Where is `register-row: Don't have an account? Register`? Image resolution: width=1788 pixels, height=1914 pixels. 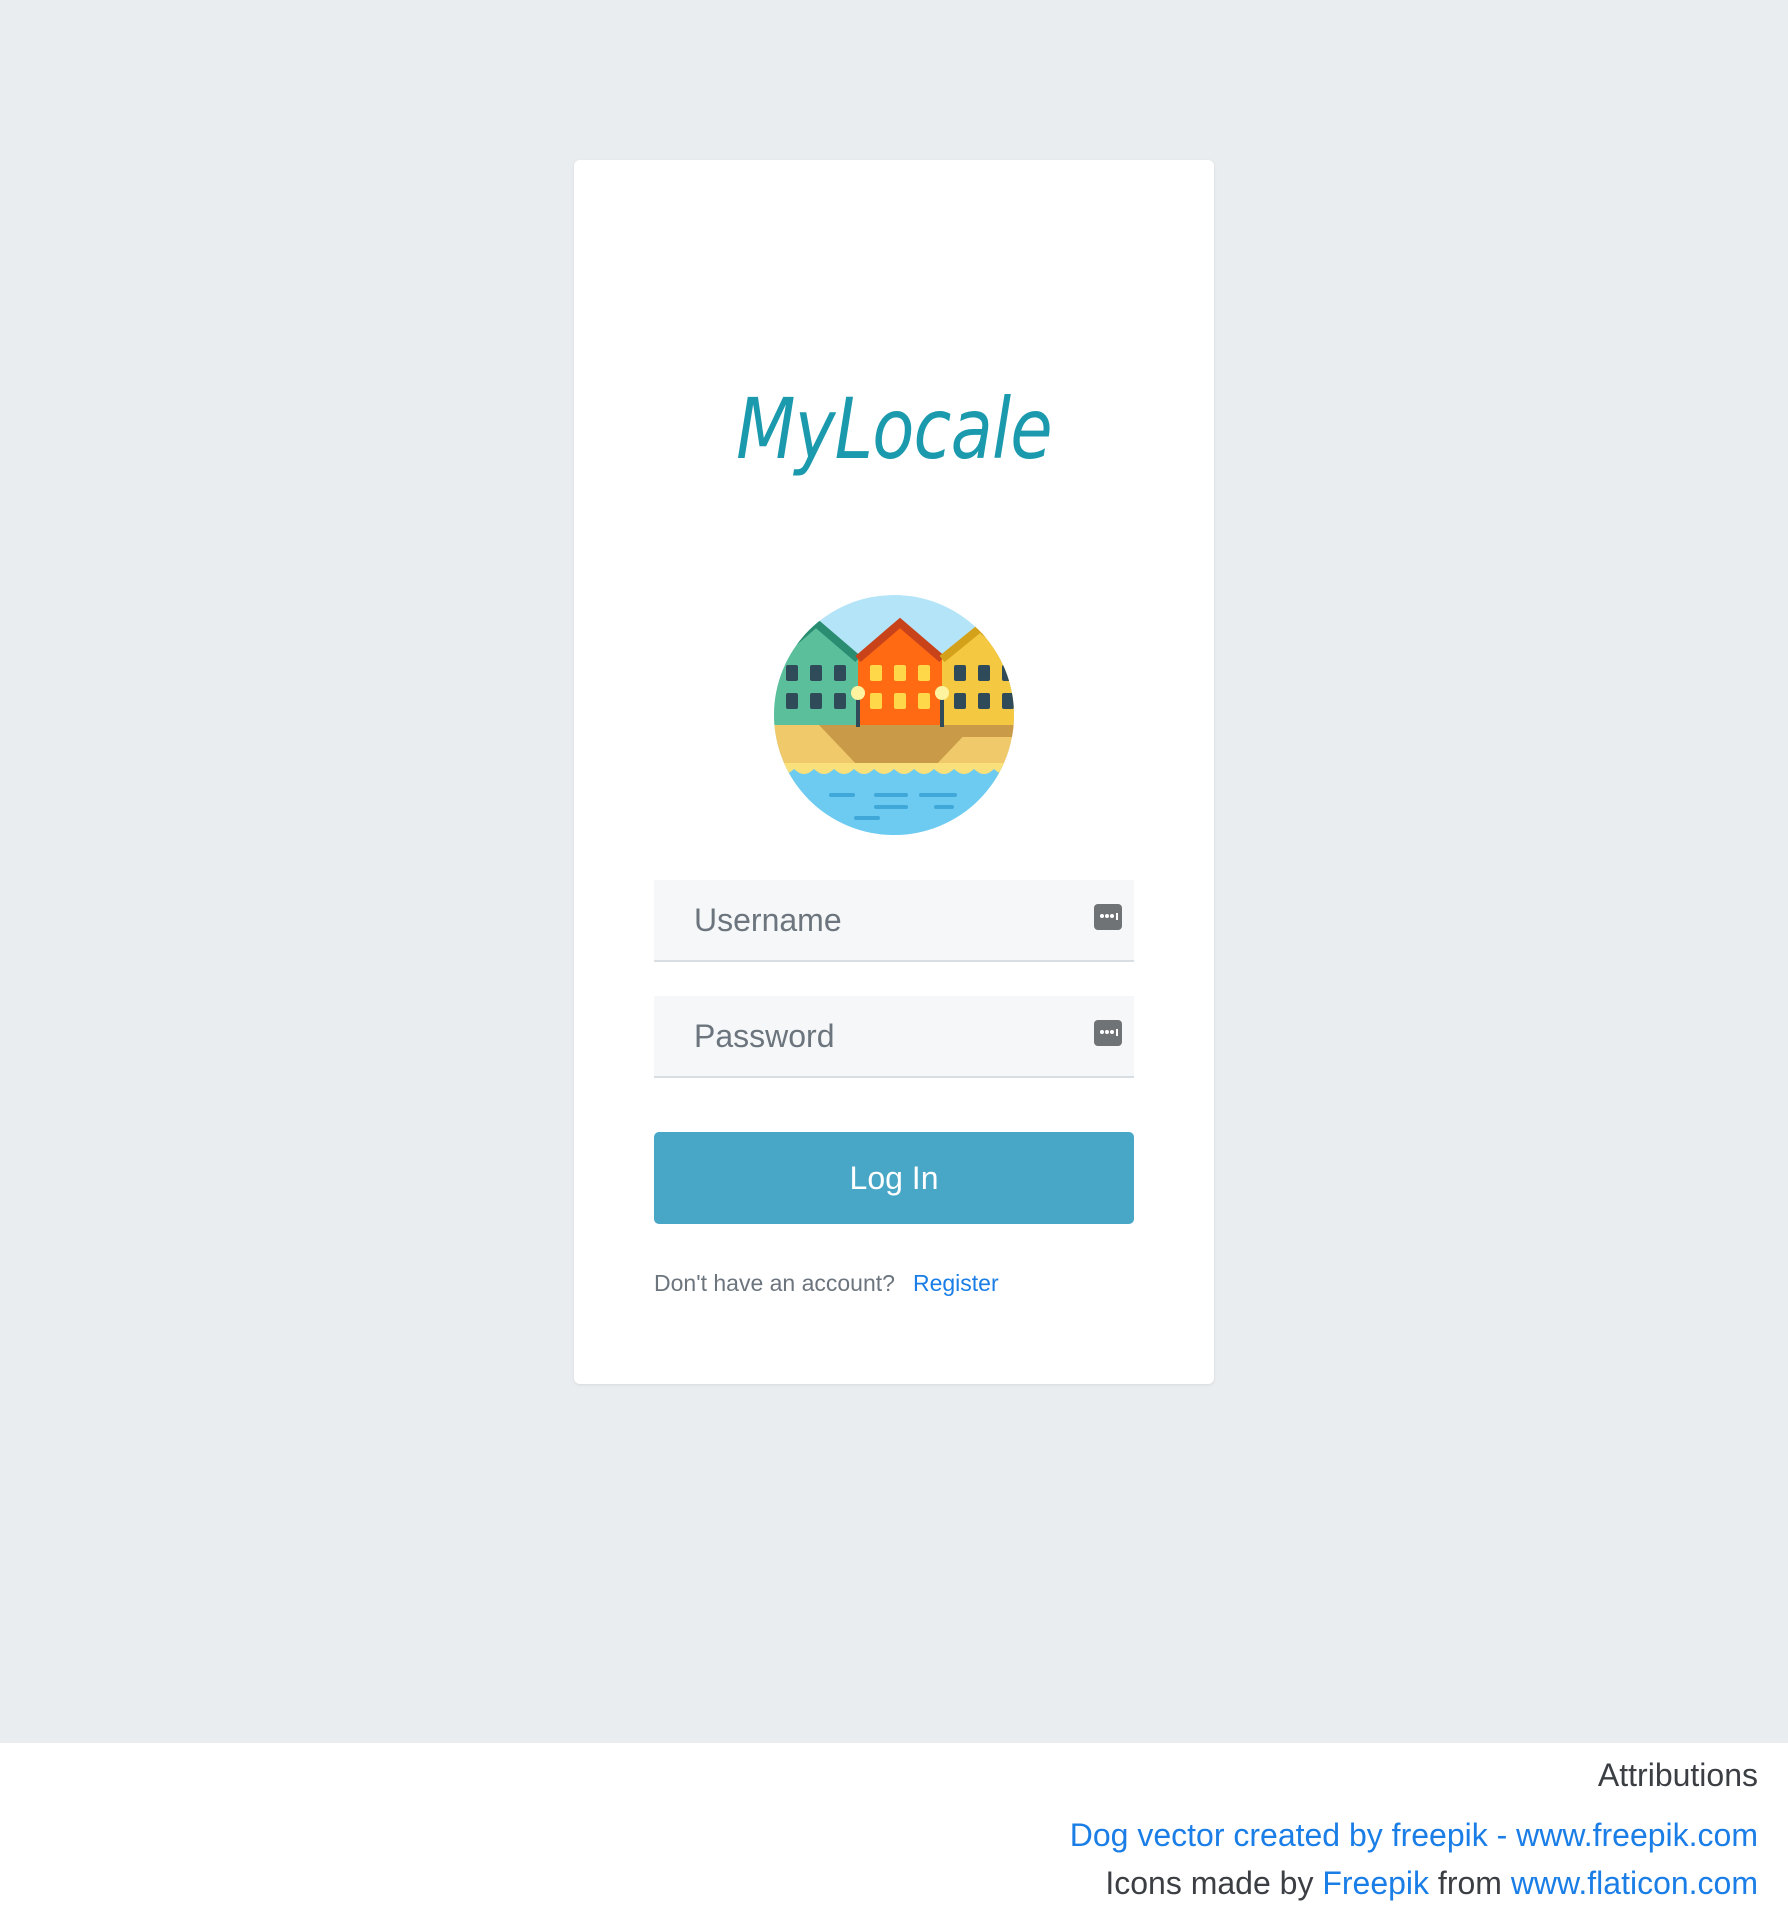
register-row: Don't have an account? Register is located at coordinates (826, 1283).